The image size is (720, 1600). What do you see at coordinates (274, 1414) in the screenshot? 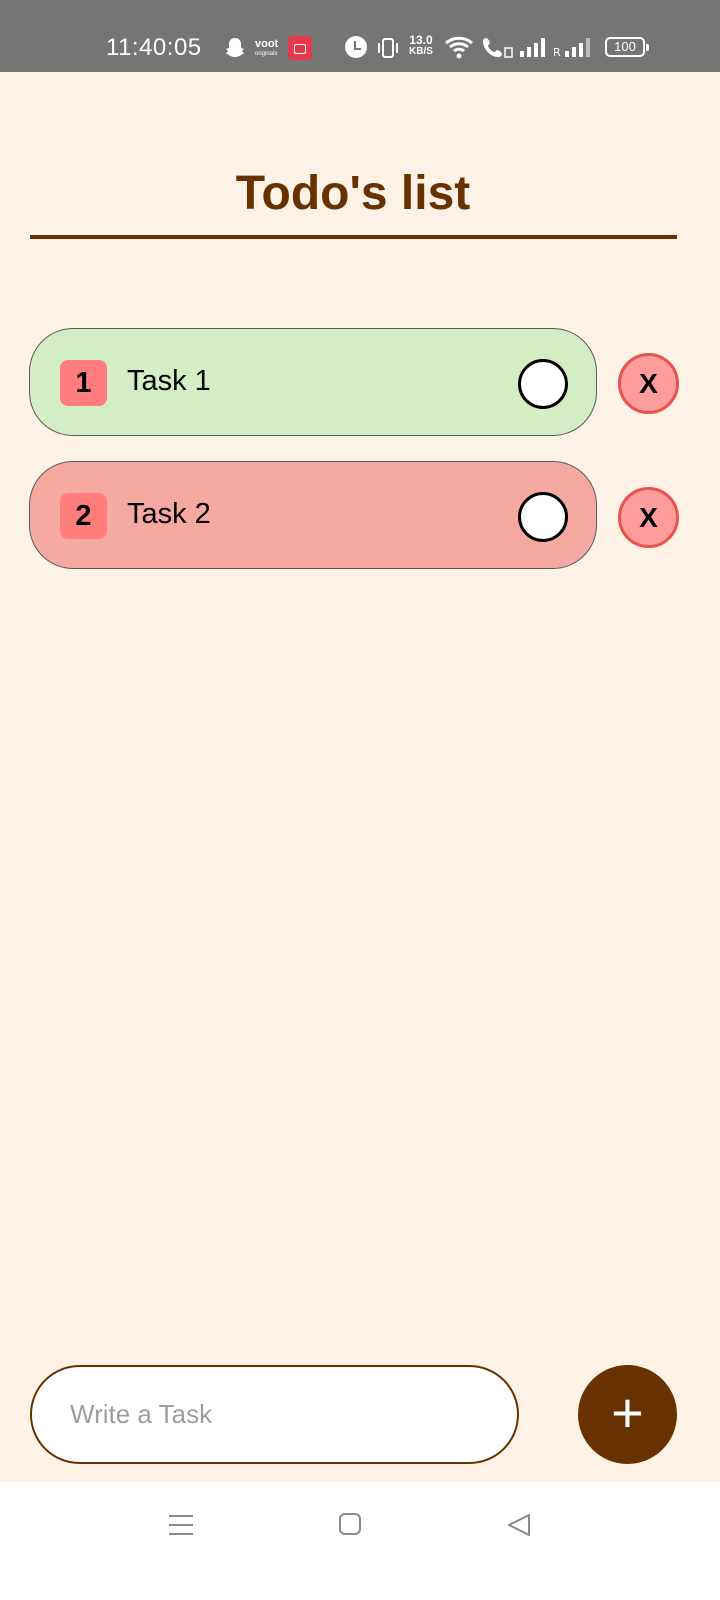
I see `task-input` at bounding box center [274, 1414].